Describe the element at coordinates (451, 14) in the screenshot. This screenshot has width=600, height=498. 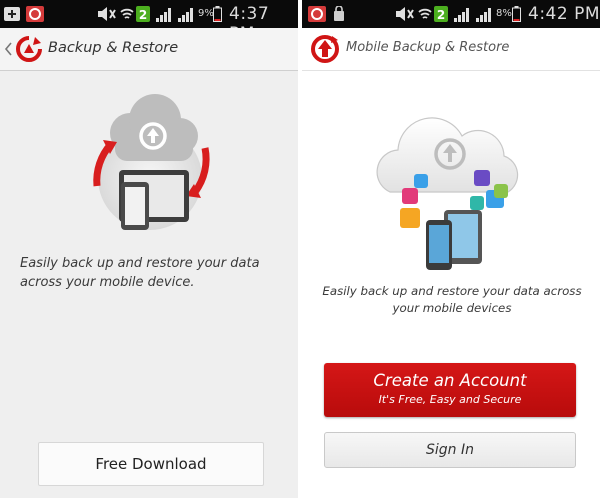
I see `status-bar: 2 8% 4:42 PM` at that location.